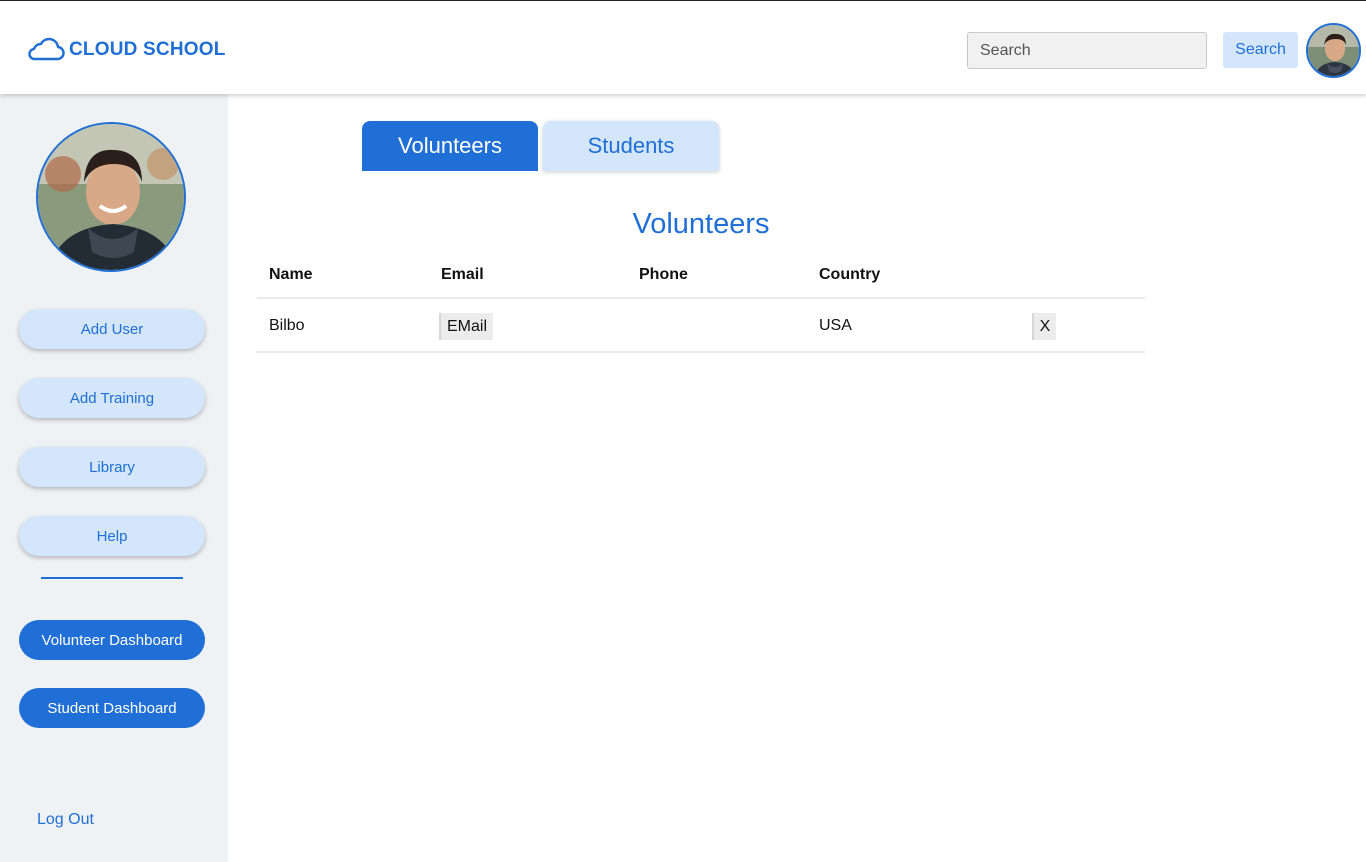 Image resolution: width=1366 pixels, height=862 pixels. I want to click on delete-button: X, so click(1044, 326).